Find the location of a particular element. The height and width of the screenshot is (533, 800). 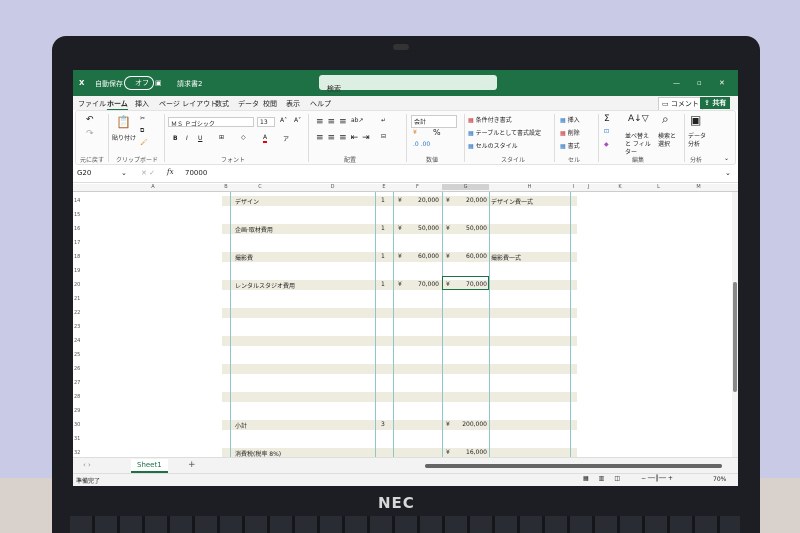

cell-amount: 60,000 is located at coordinates (473, 256).